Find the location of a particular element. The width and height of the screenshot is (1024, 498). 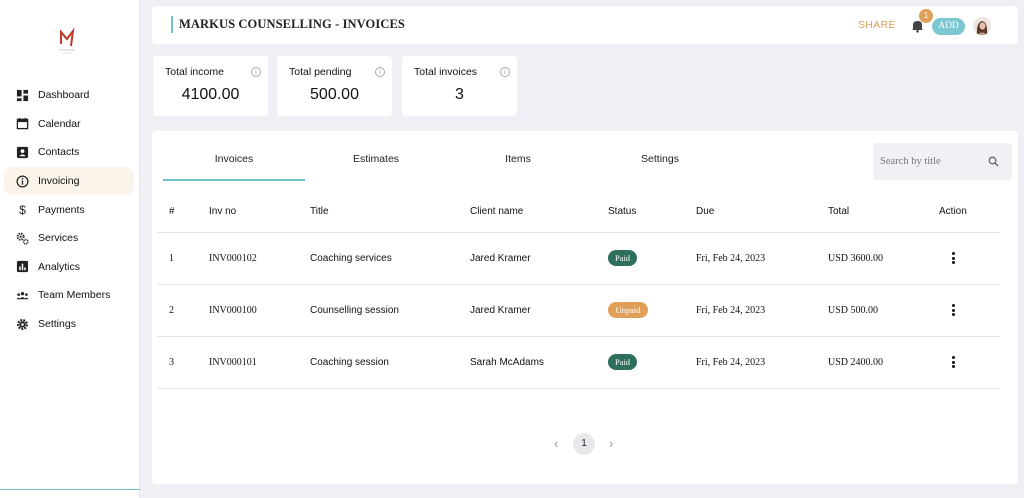

pagination-page-button: 1 is located at coordinates (584, 444).